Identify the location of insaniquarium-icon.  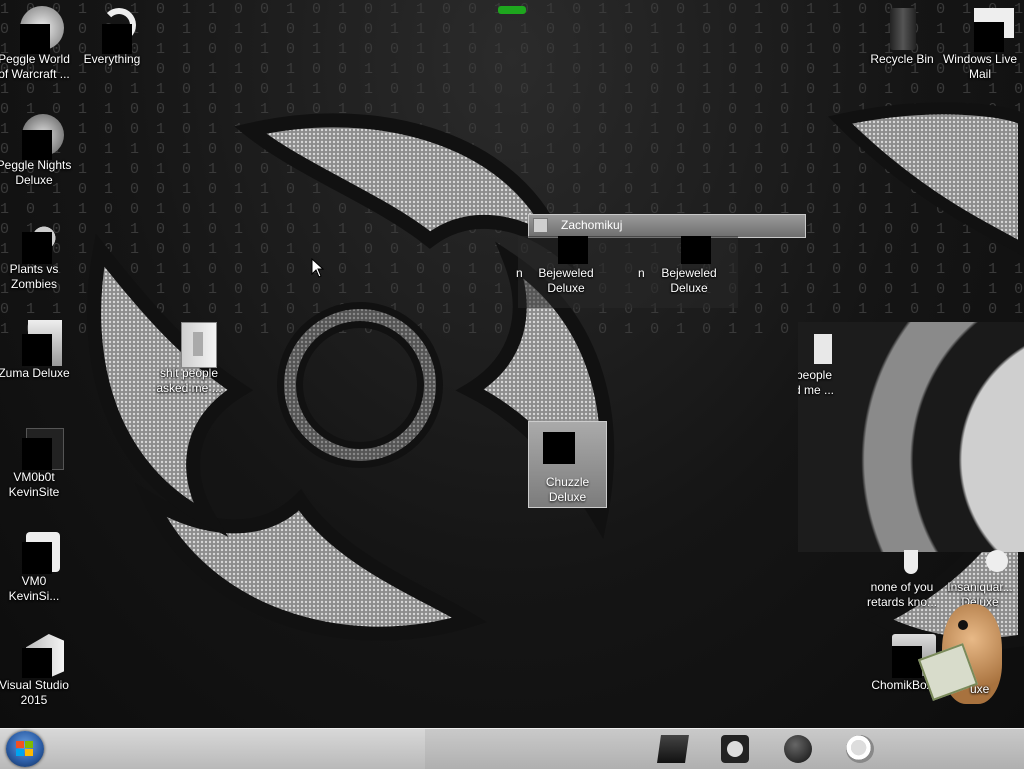
(982, 564).